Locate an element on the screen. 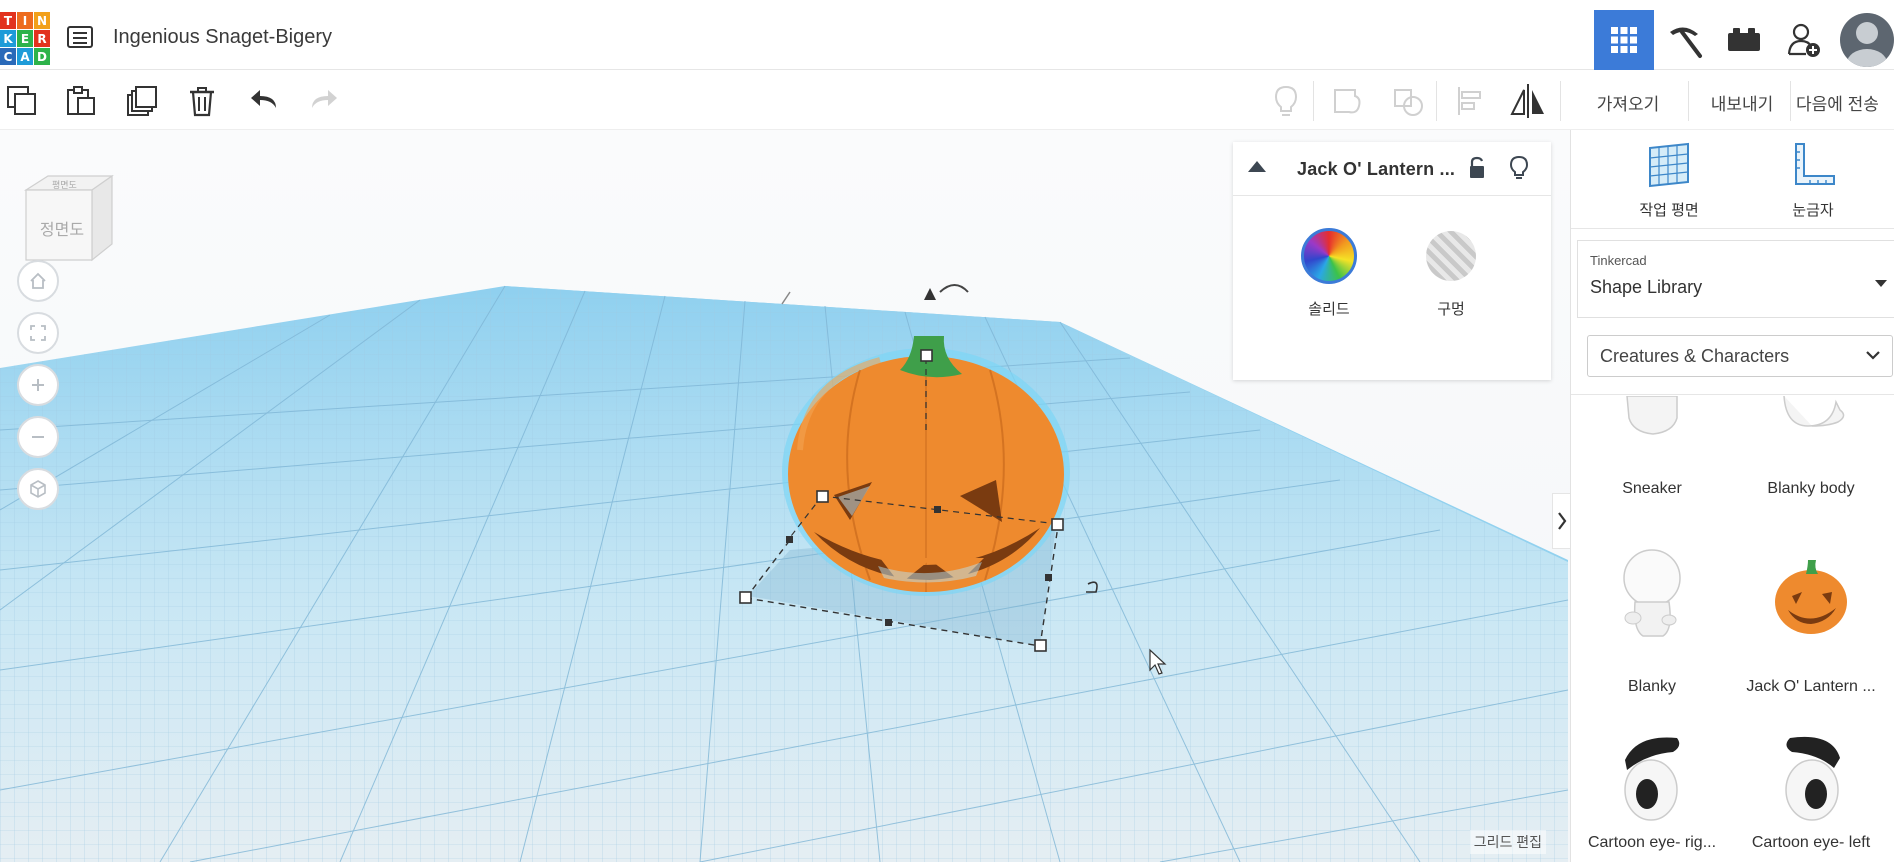  fit-view-button is located at coordinates (38, 333).